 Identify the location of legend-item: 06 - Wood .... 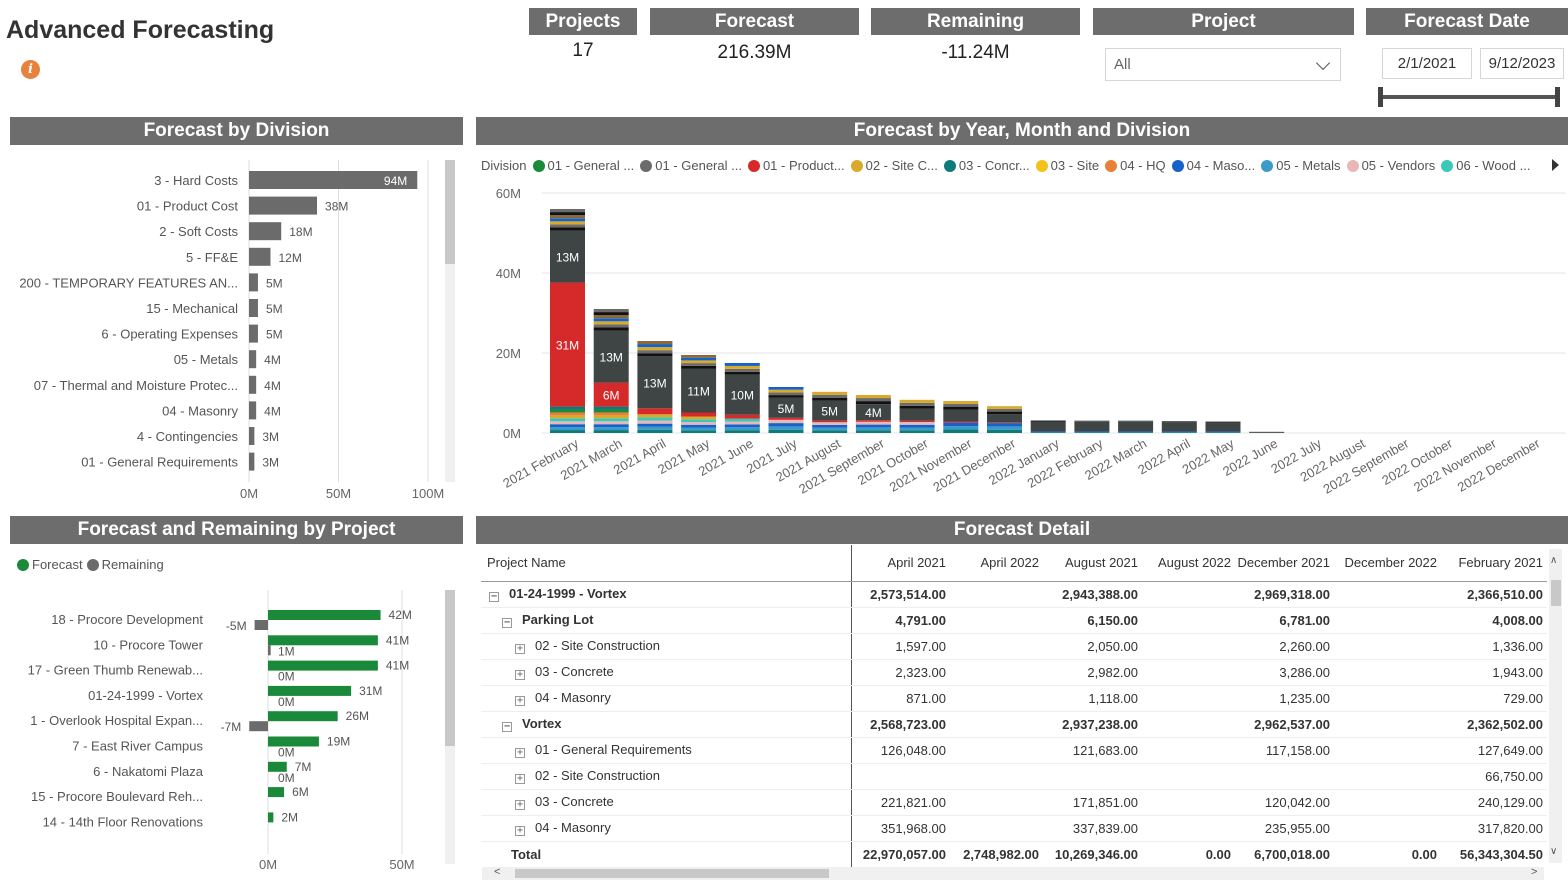
(1485, 165).